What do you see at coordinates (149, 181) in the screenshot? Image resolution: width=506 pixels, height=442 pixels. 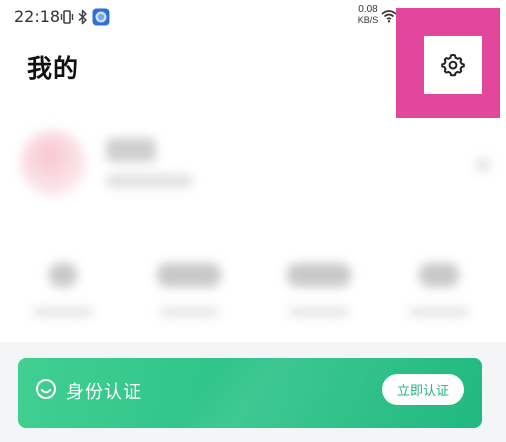 I see `user-subtitle-blurred` at bounding box center [149, 181].